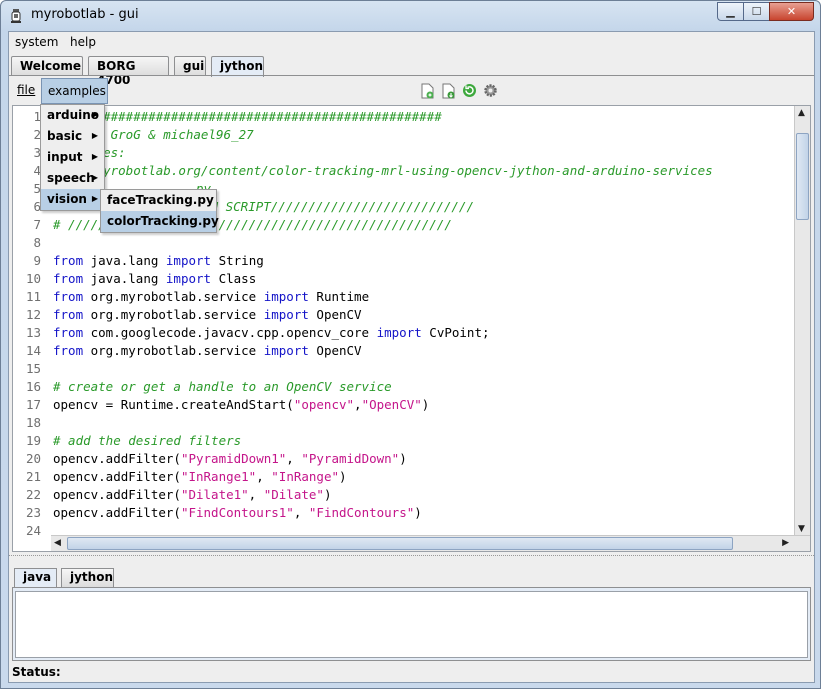 The height and width of the screenshot is (689, 821). What do you see at coordinates (802, 176) in the screenshot?
I see `vertical-scroll-thumb` at bounding box center [802, 176].